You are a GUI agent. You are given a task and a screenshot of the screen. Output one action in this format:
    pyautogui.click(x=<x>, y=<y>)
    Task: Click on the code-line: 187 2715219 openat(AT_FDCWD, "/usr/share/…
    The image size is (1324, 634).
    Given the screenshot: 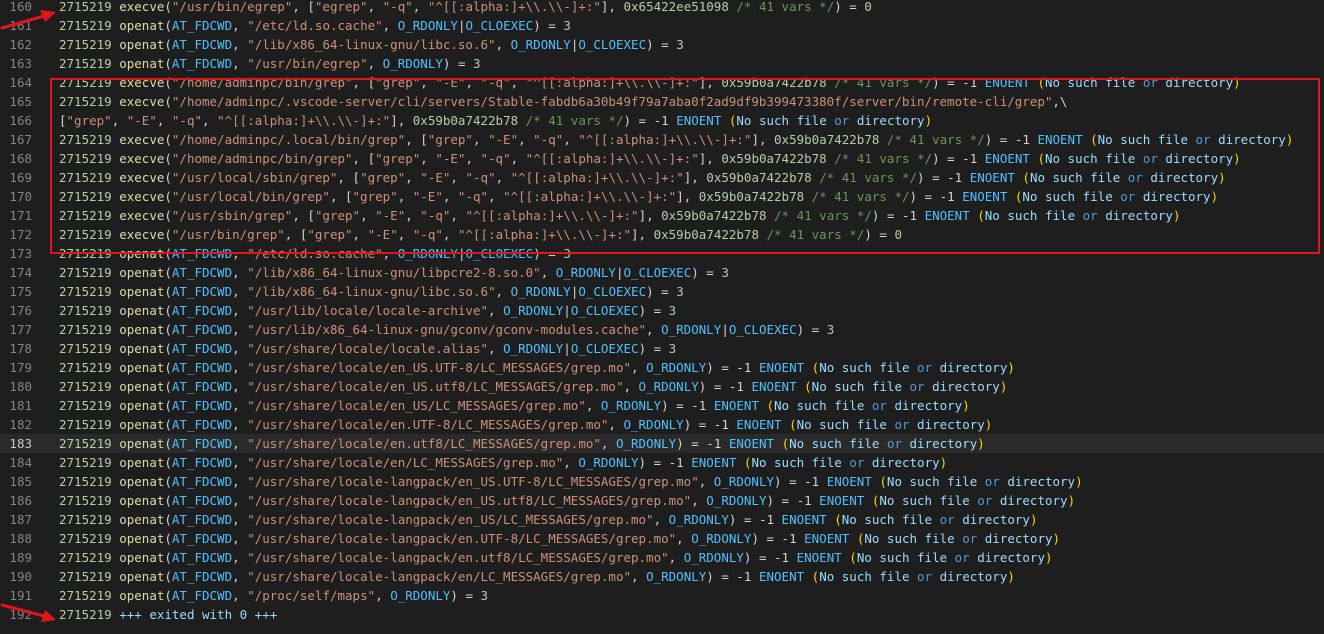 What is the action you would take?
    pyautogui.click(x=662, y=519)
    